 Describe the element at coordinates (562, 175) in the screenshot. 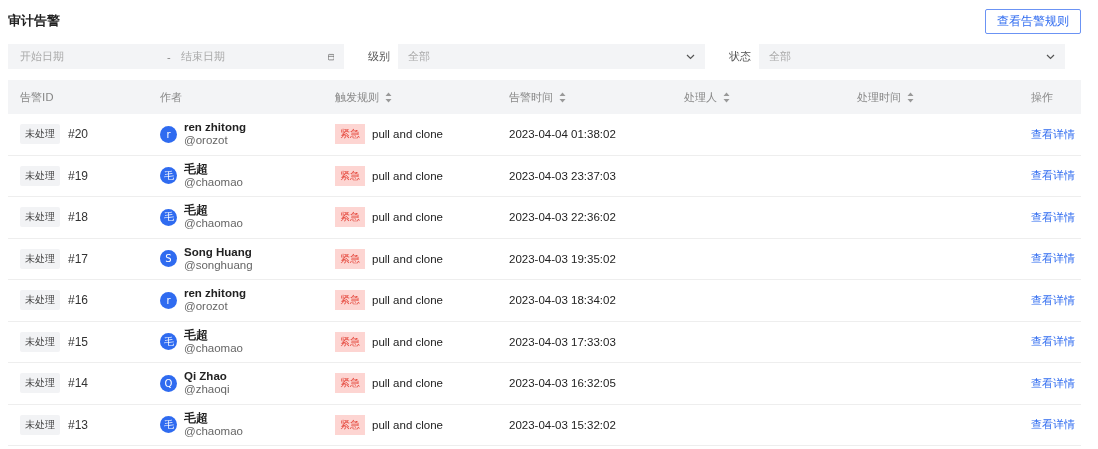

I see `alert-time: 2023-04-03 23:37:03` at that location.